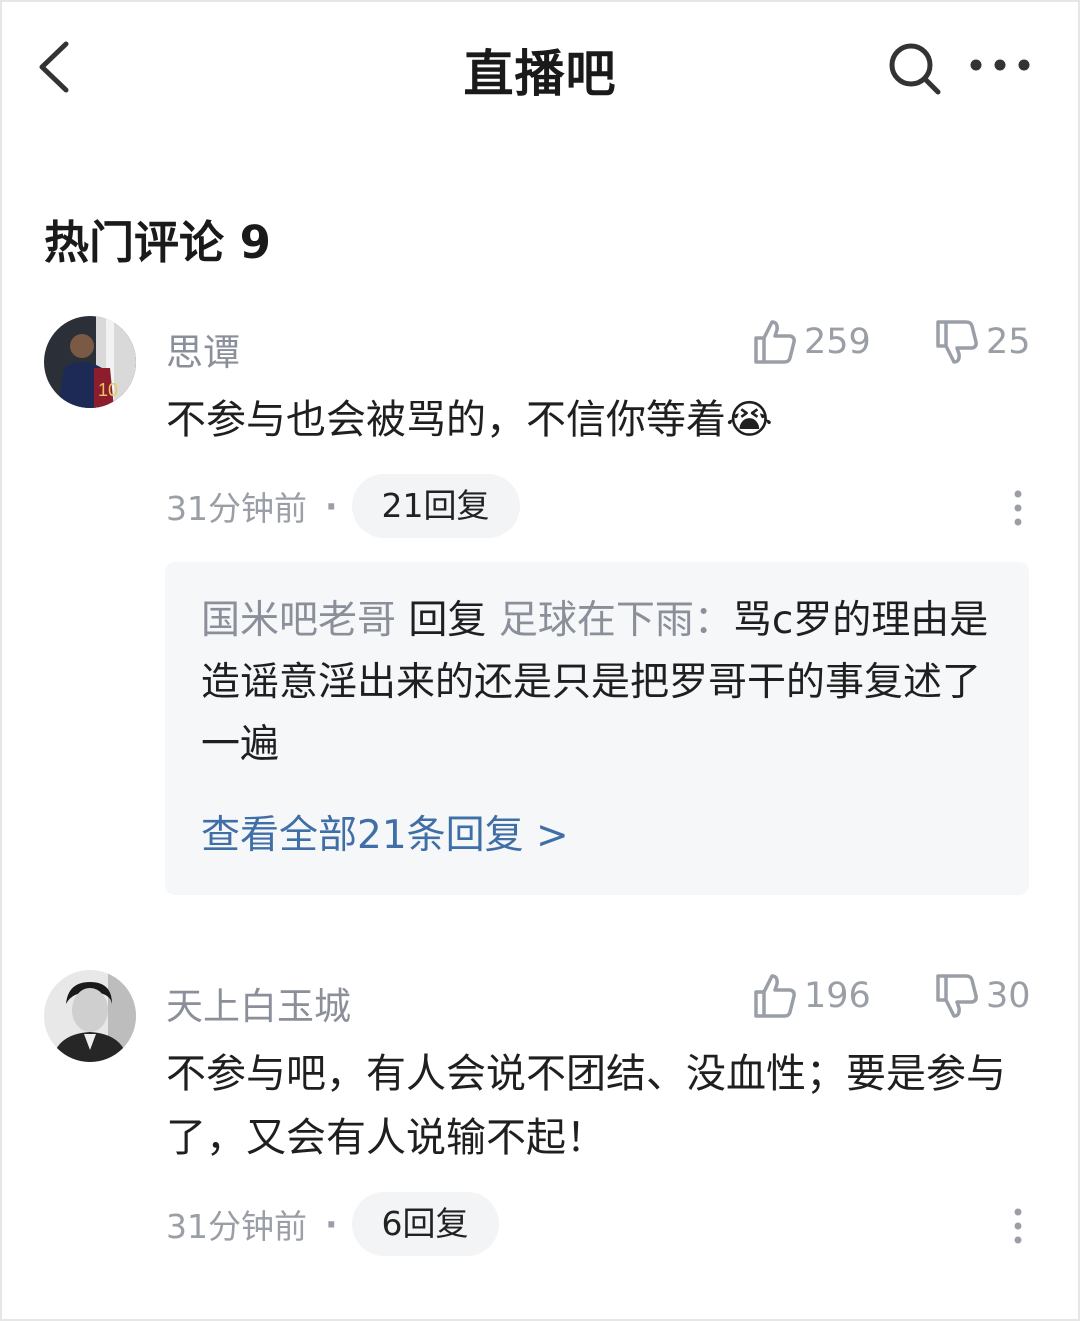 The image size is (1080, 1321). I want to click on comment-text: 不参与吧，有人会说不团结、没血性；要是参与了，又会有人说输不起！, so click(586, 1106).